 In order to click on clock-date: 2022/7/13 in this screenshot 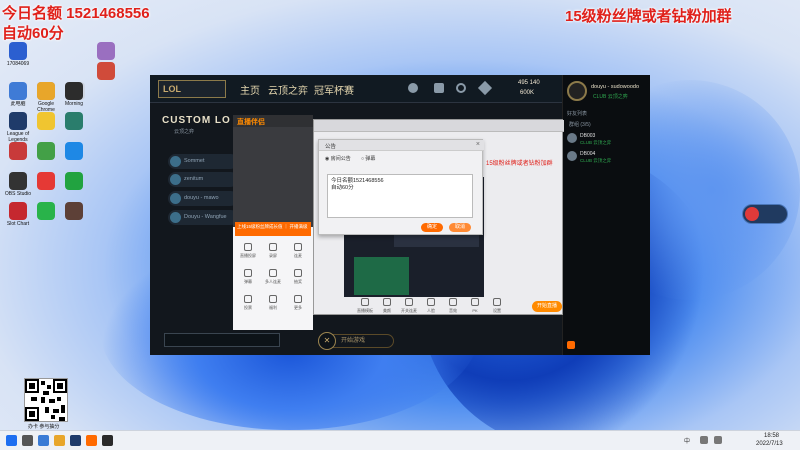, I will do `click(769, 444)`.